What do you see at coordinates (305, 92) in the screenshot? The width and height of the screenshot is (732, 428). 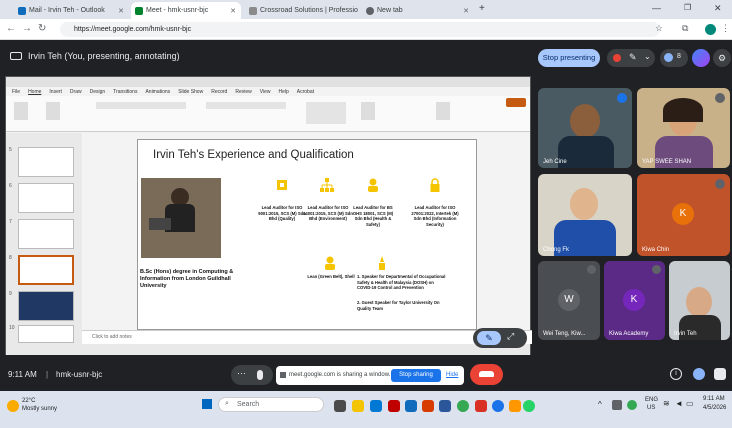 I see `menu-acrobat: Acrobat` at bounding box center [305, 92].